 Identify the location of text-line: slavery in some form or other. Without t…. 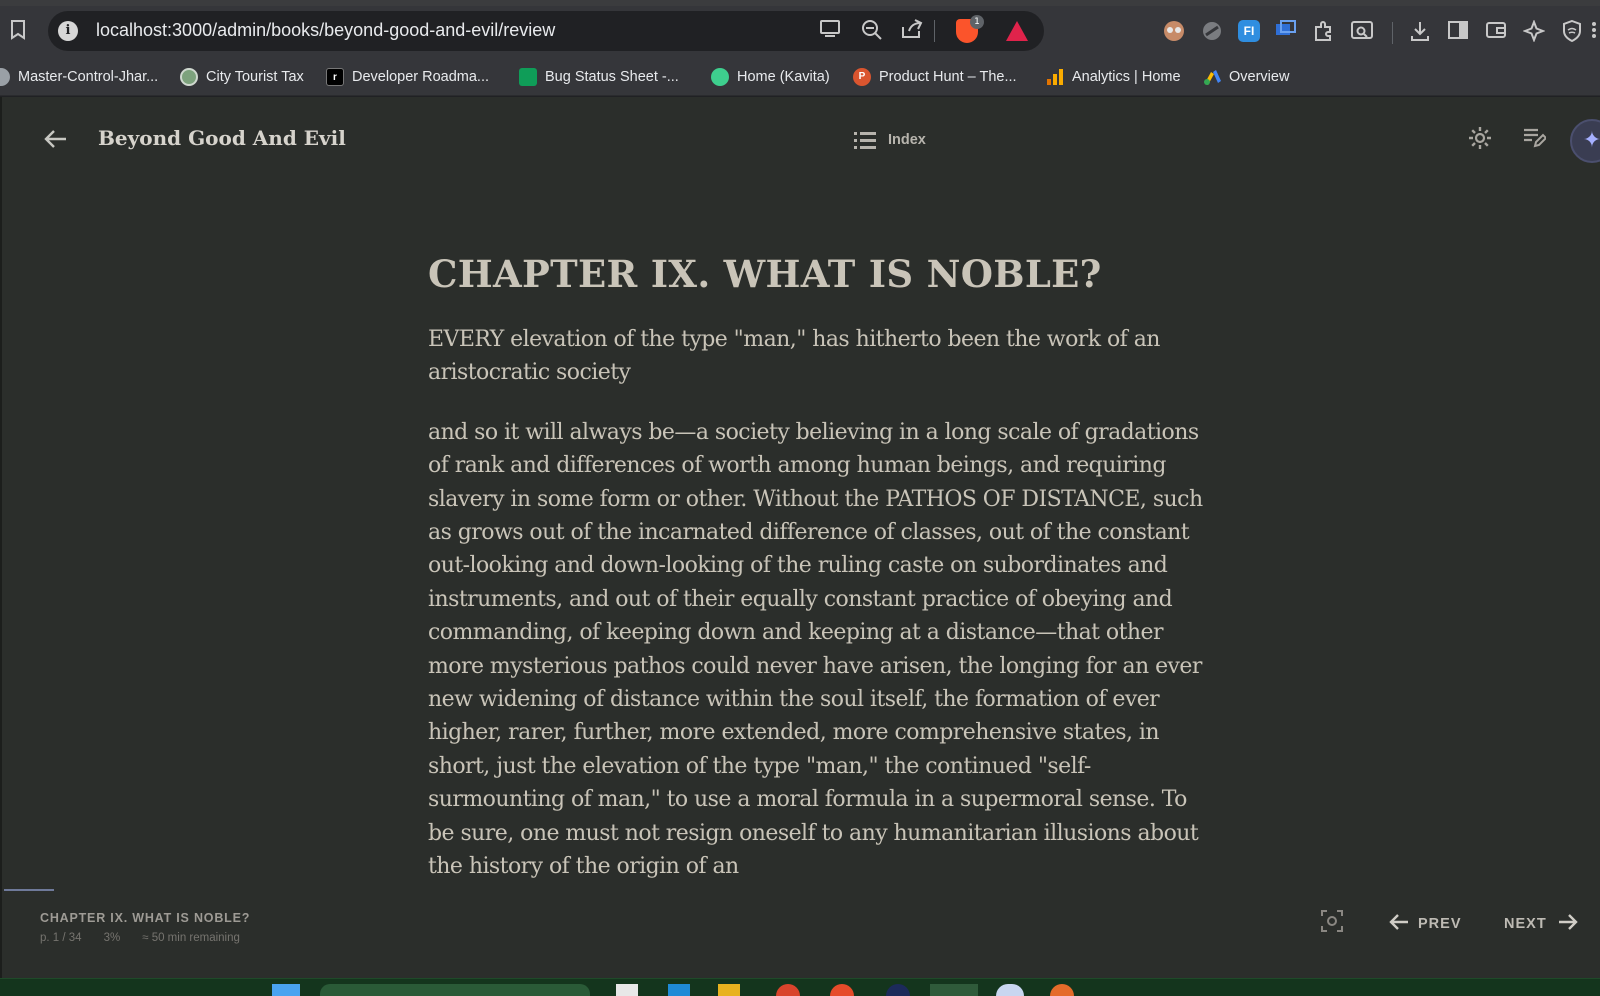
(815, 499).